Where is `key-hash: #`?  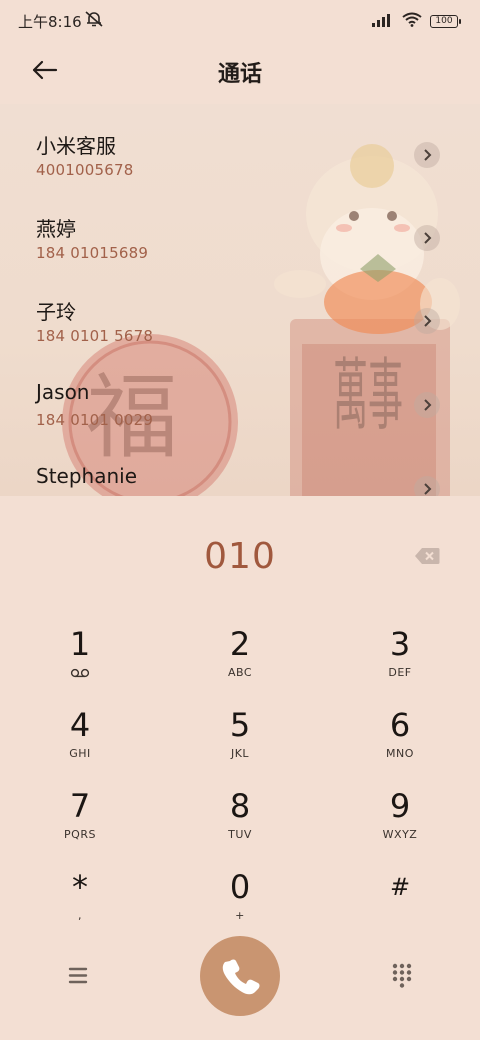 key-hash: # is located at coordinates (400, 905).